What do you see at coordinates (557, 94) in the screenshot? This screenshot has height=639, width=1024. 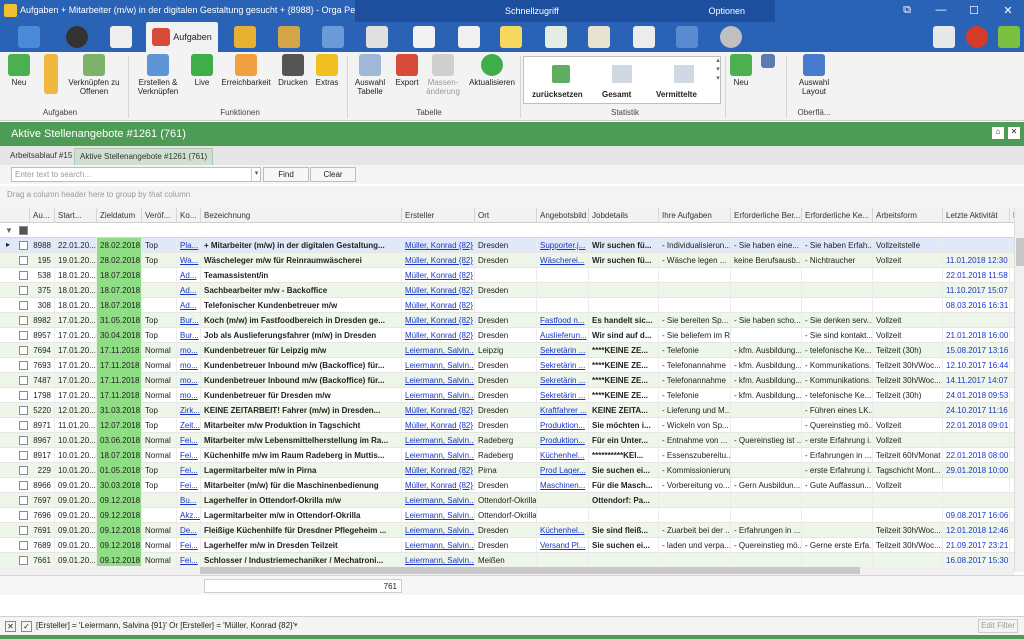 I see `stat-zuruecksetzen: zurücksetzen` at bounding box center [557, 94].